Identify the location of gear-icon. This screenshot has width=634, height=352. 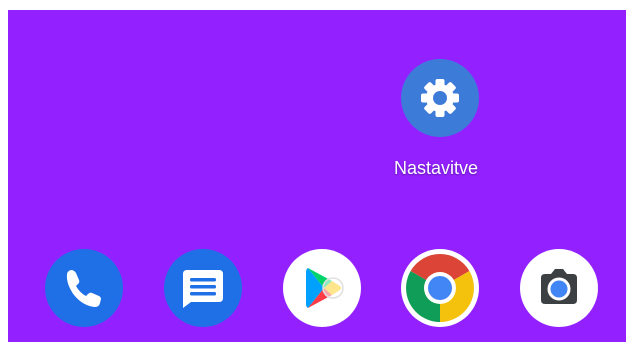
(440, 98).